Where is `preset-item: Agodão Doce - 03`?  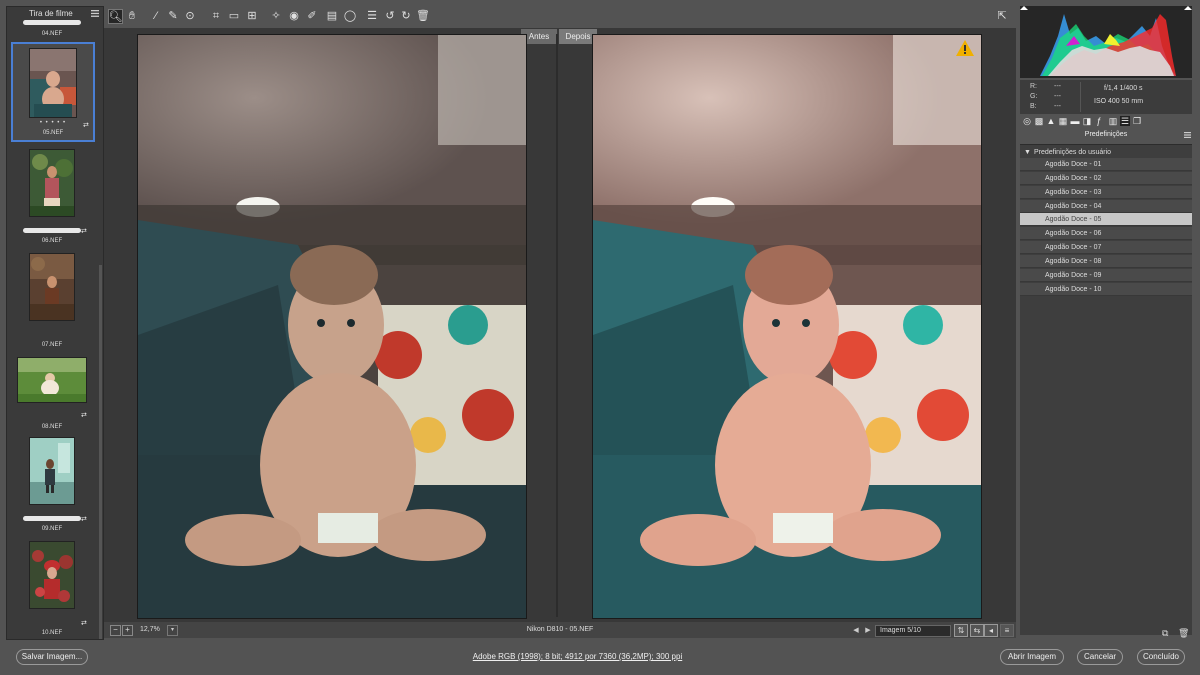 preset-item: Agodão Doce - 03 is located at coordinates (1106, 192).